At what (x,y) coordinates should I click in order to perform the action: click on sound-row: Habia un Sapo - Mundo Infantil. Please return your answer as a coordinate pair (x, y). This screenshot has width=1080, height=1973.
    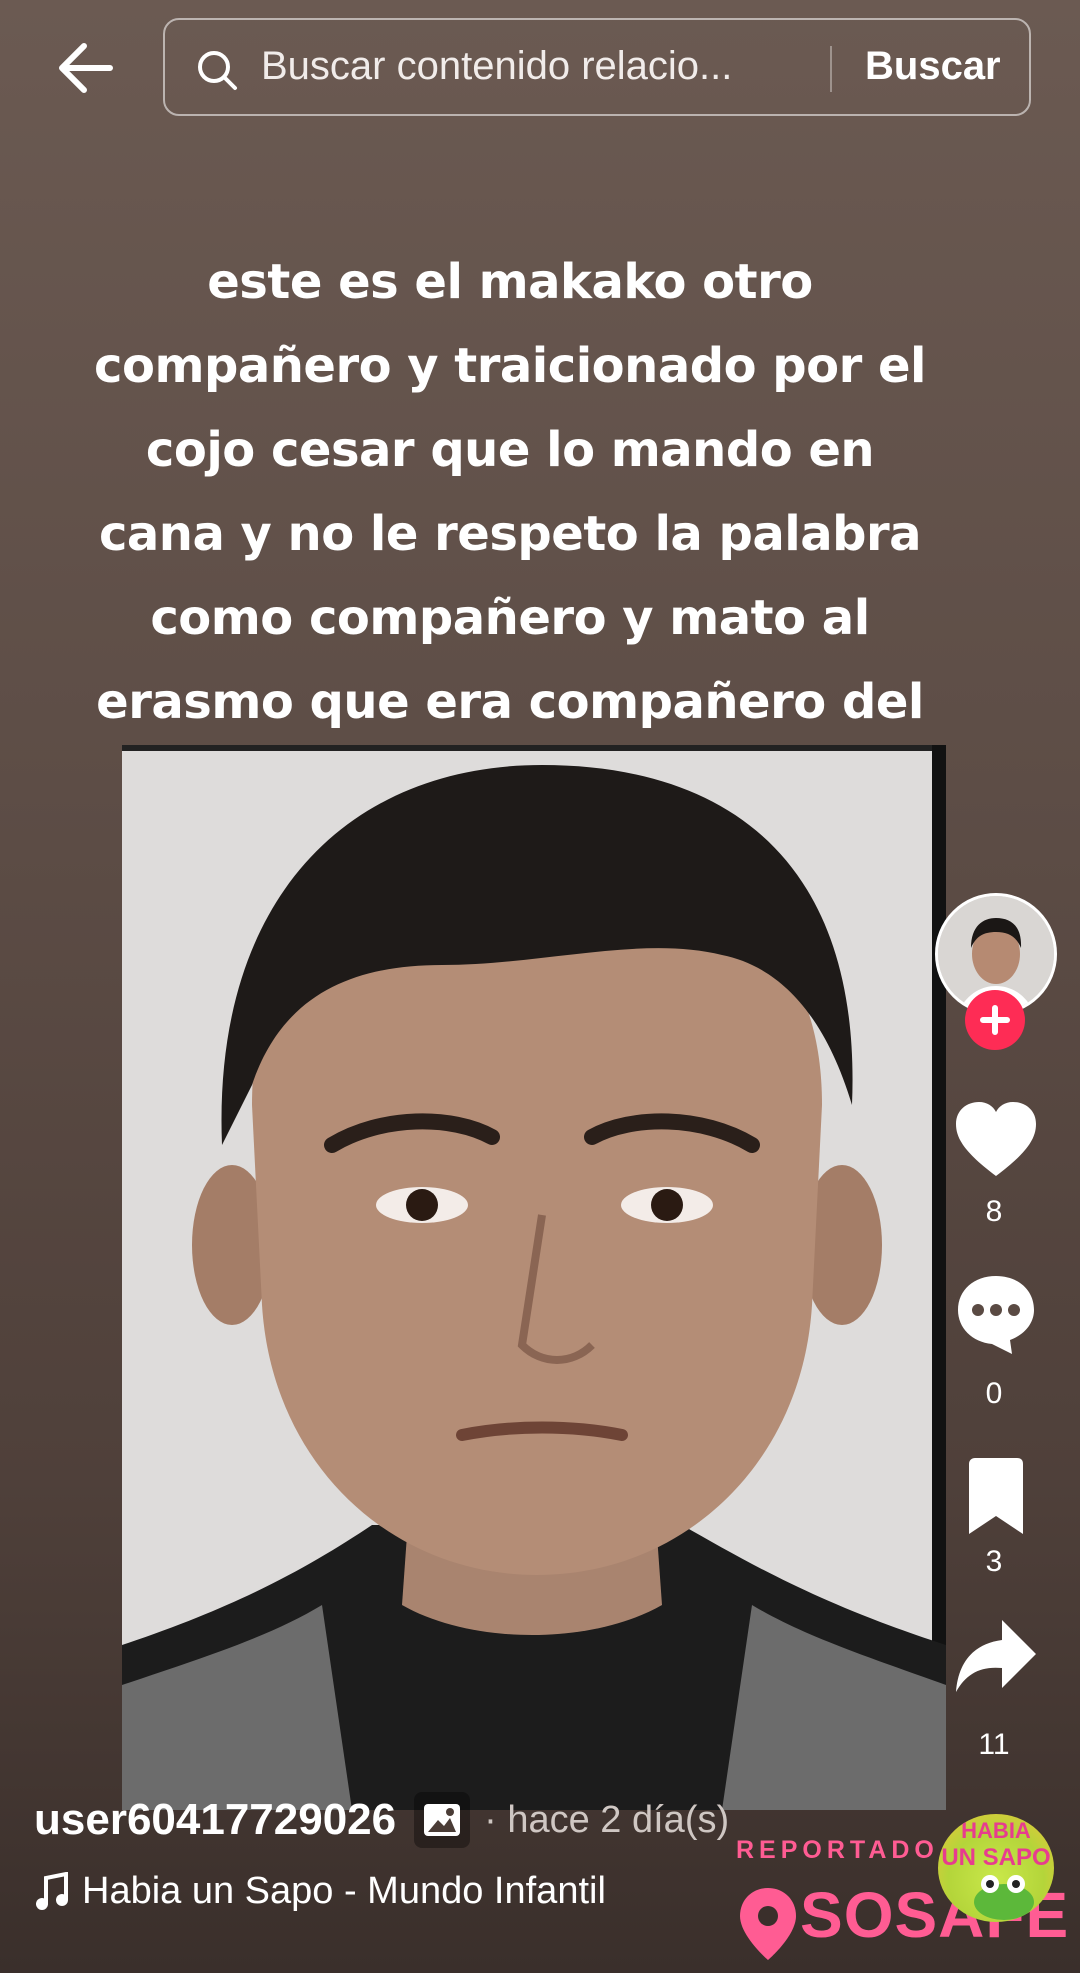
    Looking at the image, I should click on (320, 1891).